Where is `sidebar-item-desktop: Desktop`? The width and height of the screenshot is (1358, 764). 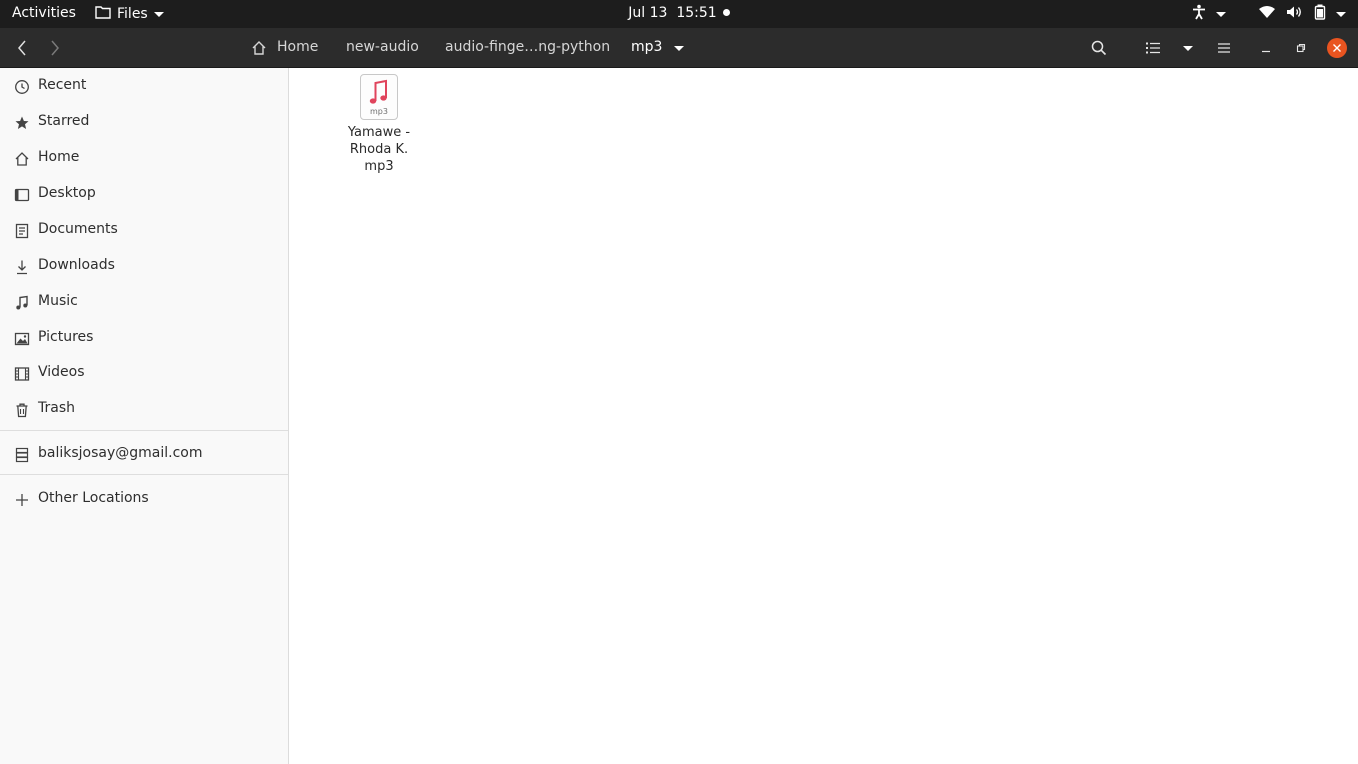 sidebar-item-desktop: Desktop is located at coordinates (144, 194).